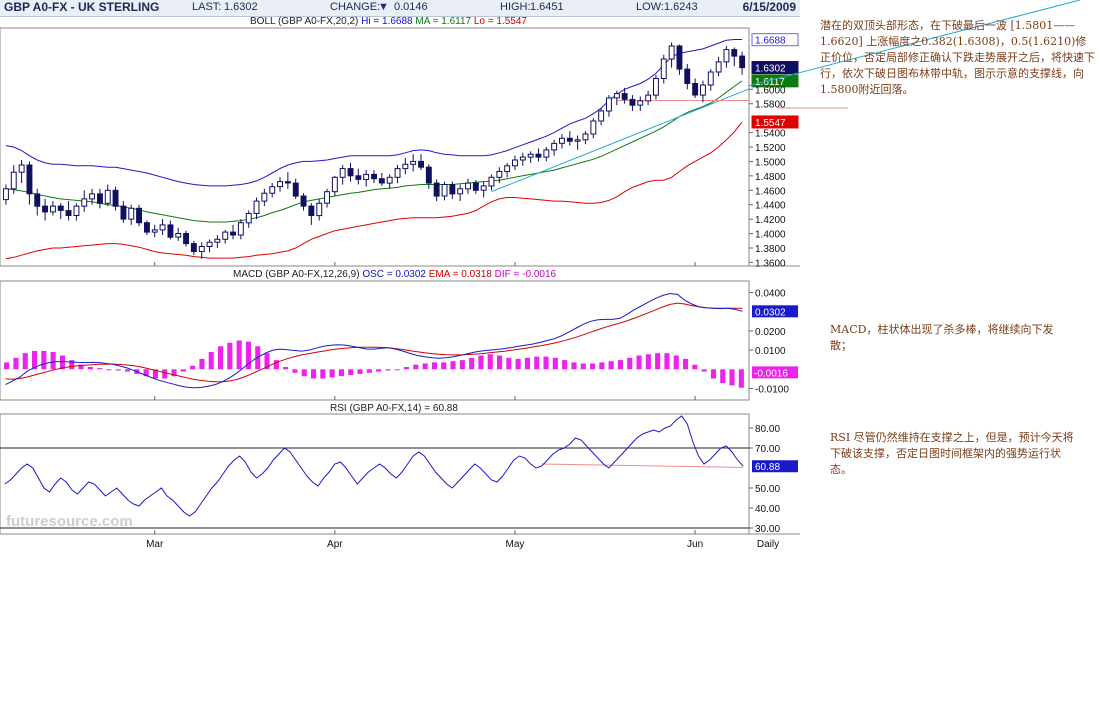 The height and width of the screenshot is (705, 1100). I want to click on macd-y-tick-label: -0.0100, so click(772, 389).